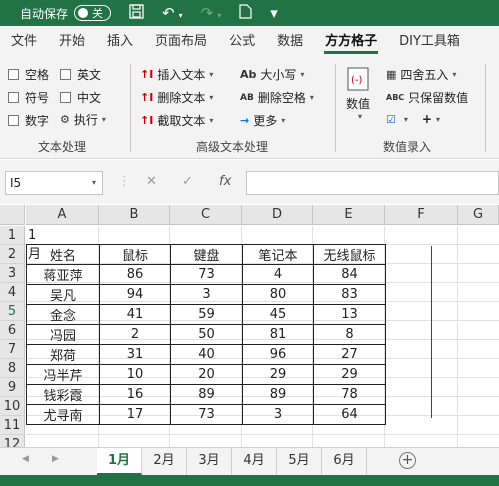 The height and width of the screenshot is (486, 499). What do you see at coordinates (427, 97) in the screenshot?
I see `keep-numeric-button: ABC 只保留数值` at bounding box center [427, 97].